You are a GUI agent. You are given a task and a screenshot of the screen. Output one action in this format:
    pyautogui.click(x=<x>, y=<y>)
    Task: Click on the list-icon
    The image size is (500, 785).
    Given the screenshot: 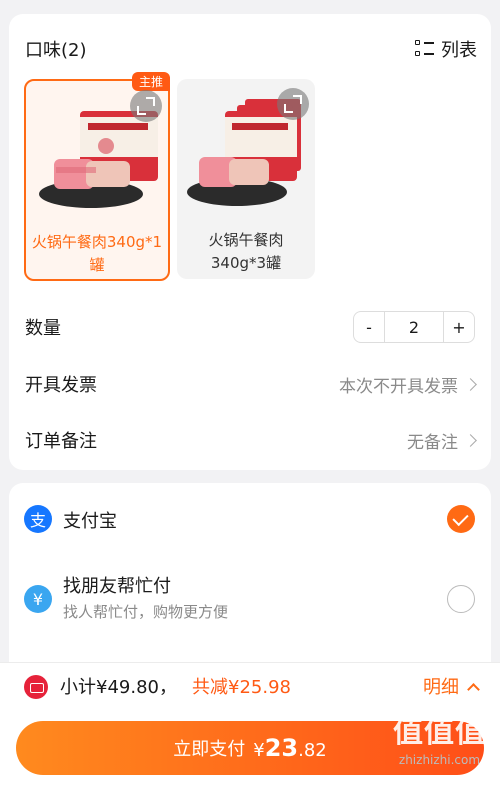 What is the action you would take?
    pyautogui.click(x=425, y=49)
    